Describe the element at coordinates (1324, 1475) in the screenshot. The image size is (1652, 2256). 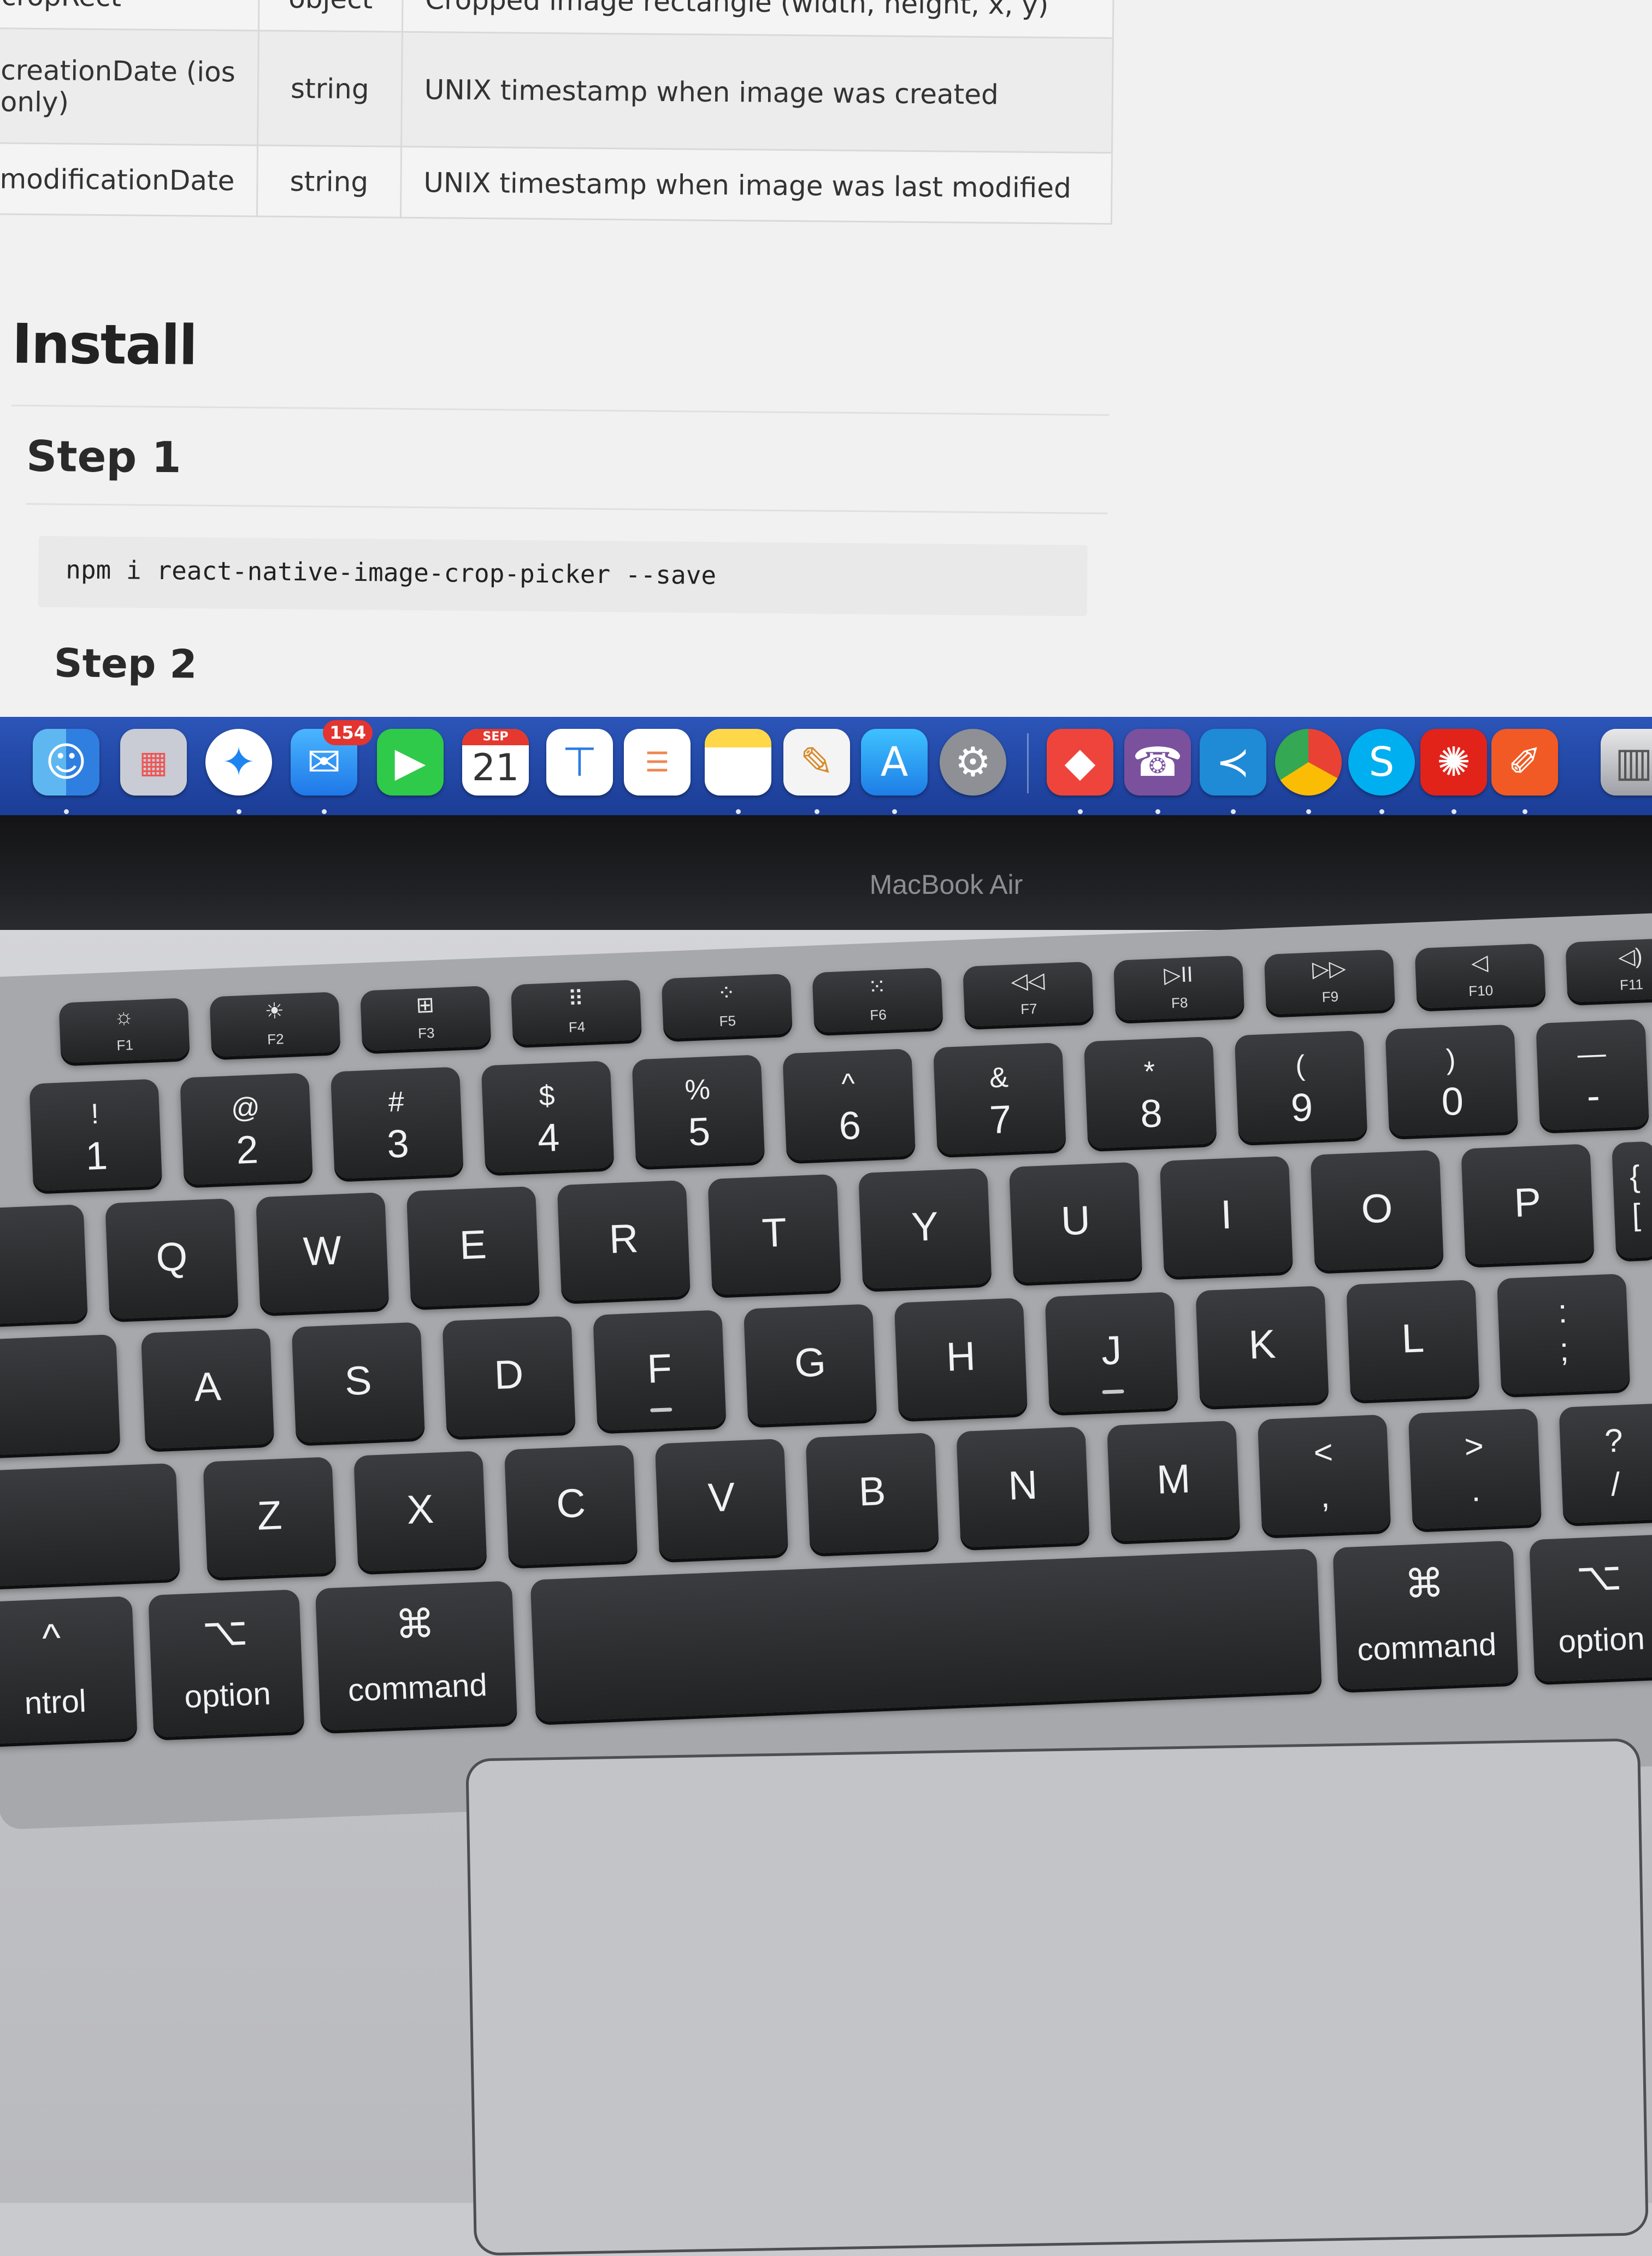
I see `key-comma: <,` at that location.